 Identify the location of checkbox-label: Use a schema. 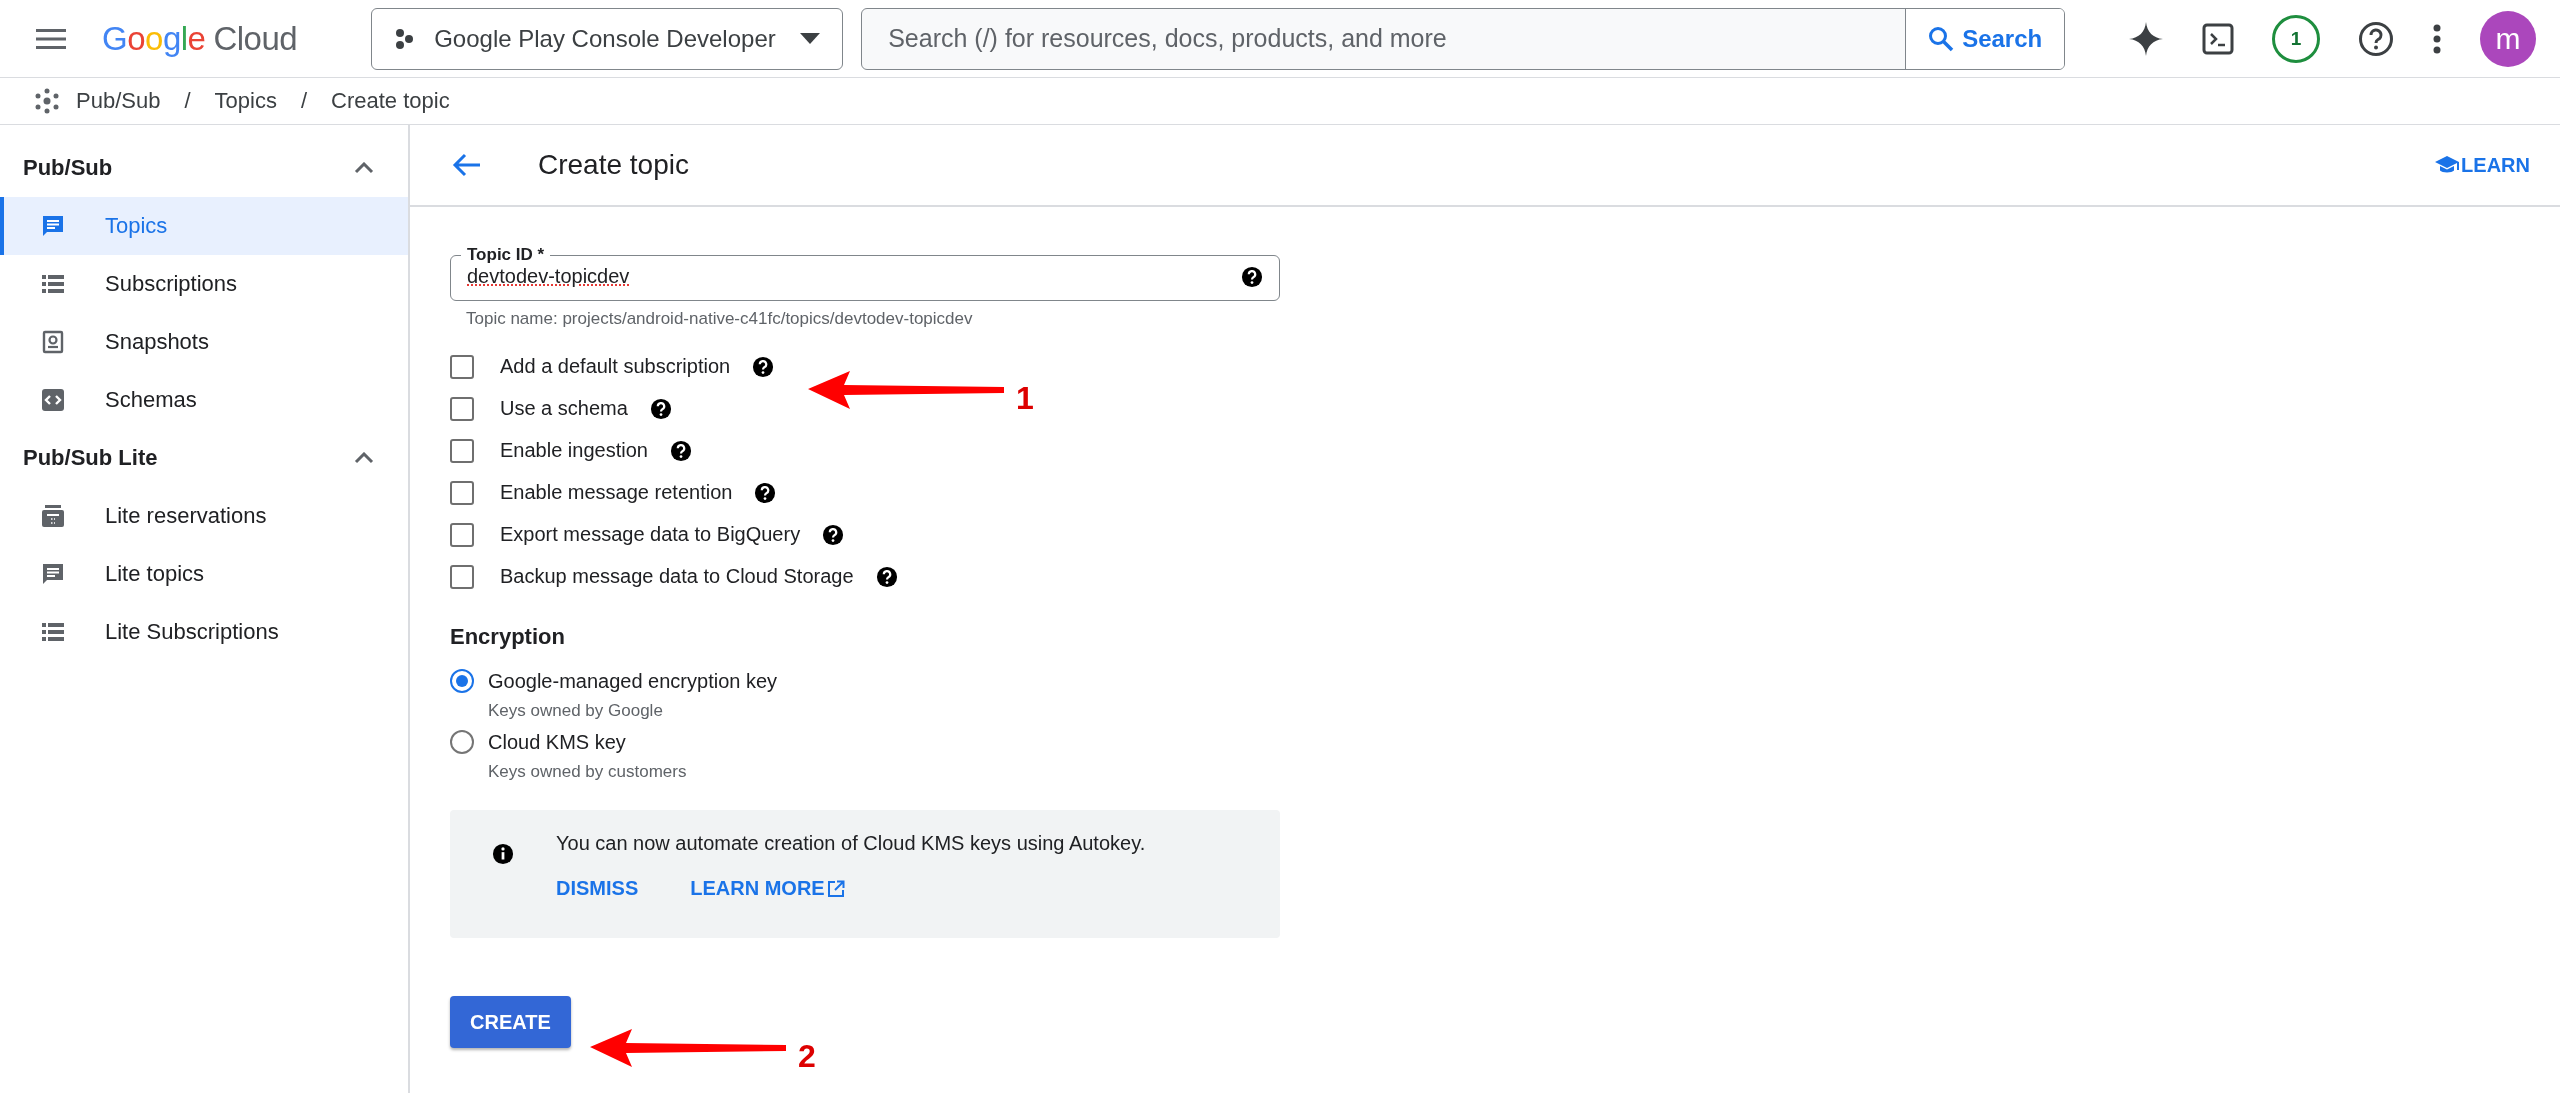
(564, 408).